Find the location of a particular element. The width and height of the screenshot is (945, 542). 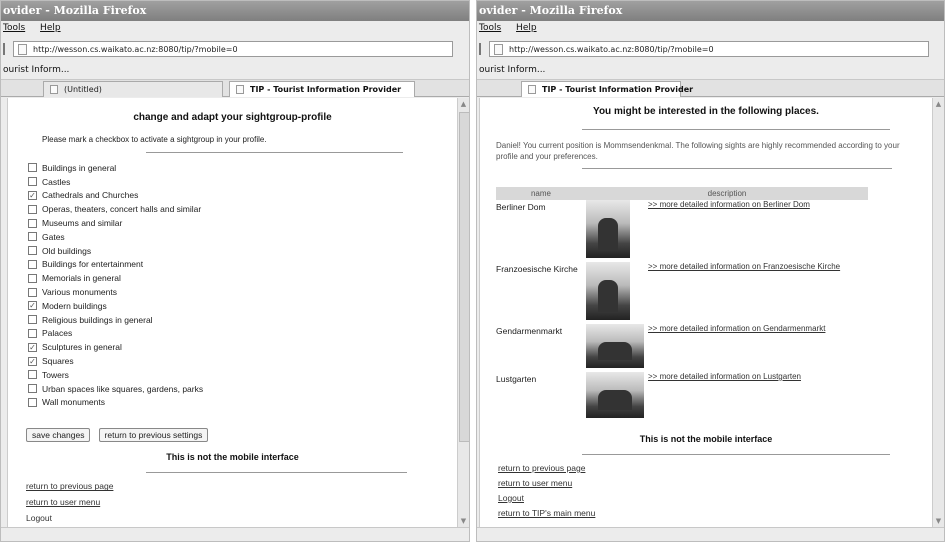

sightgroup-item: ✓ Sculptures in general is located at coordinates (242, 347).